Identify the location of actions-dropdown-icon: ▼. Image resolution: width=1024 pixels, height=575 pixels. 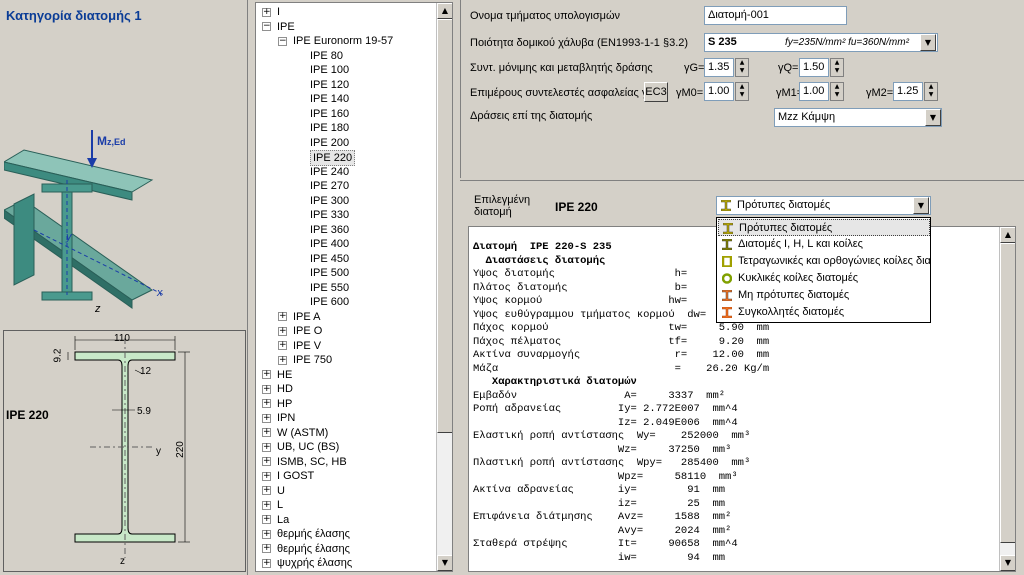
(933, 117).